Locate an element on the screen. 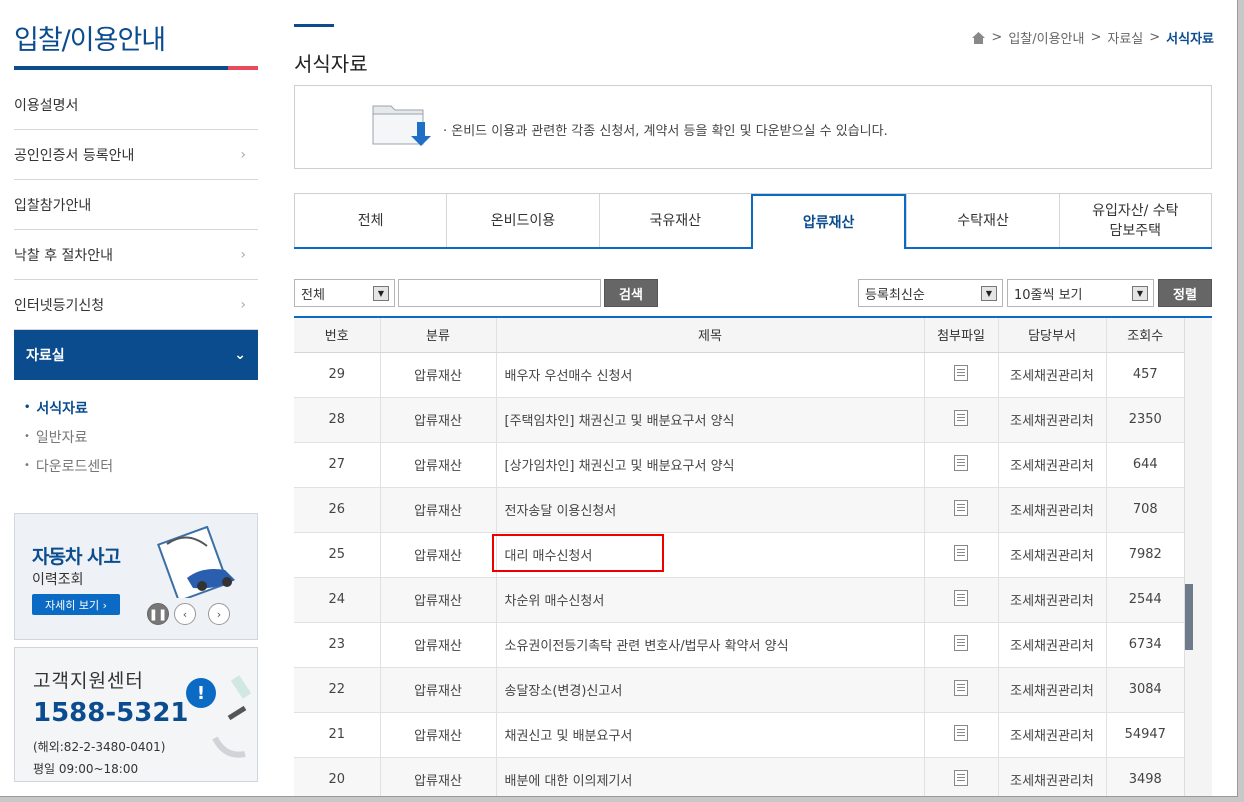 Image resolution: width=1244 pixels, height=802 pixels. row-title-link: 송달장소(변경)신고서 is located at coordinates (709, 690).